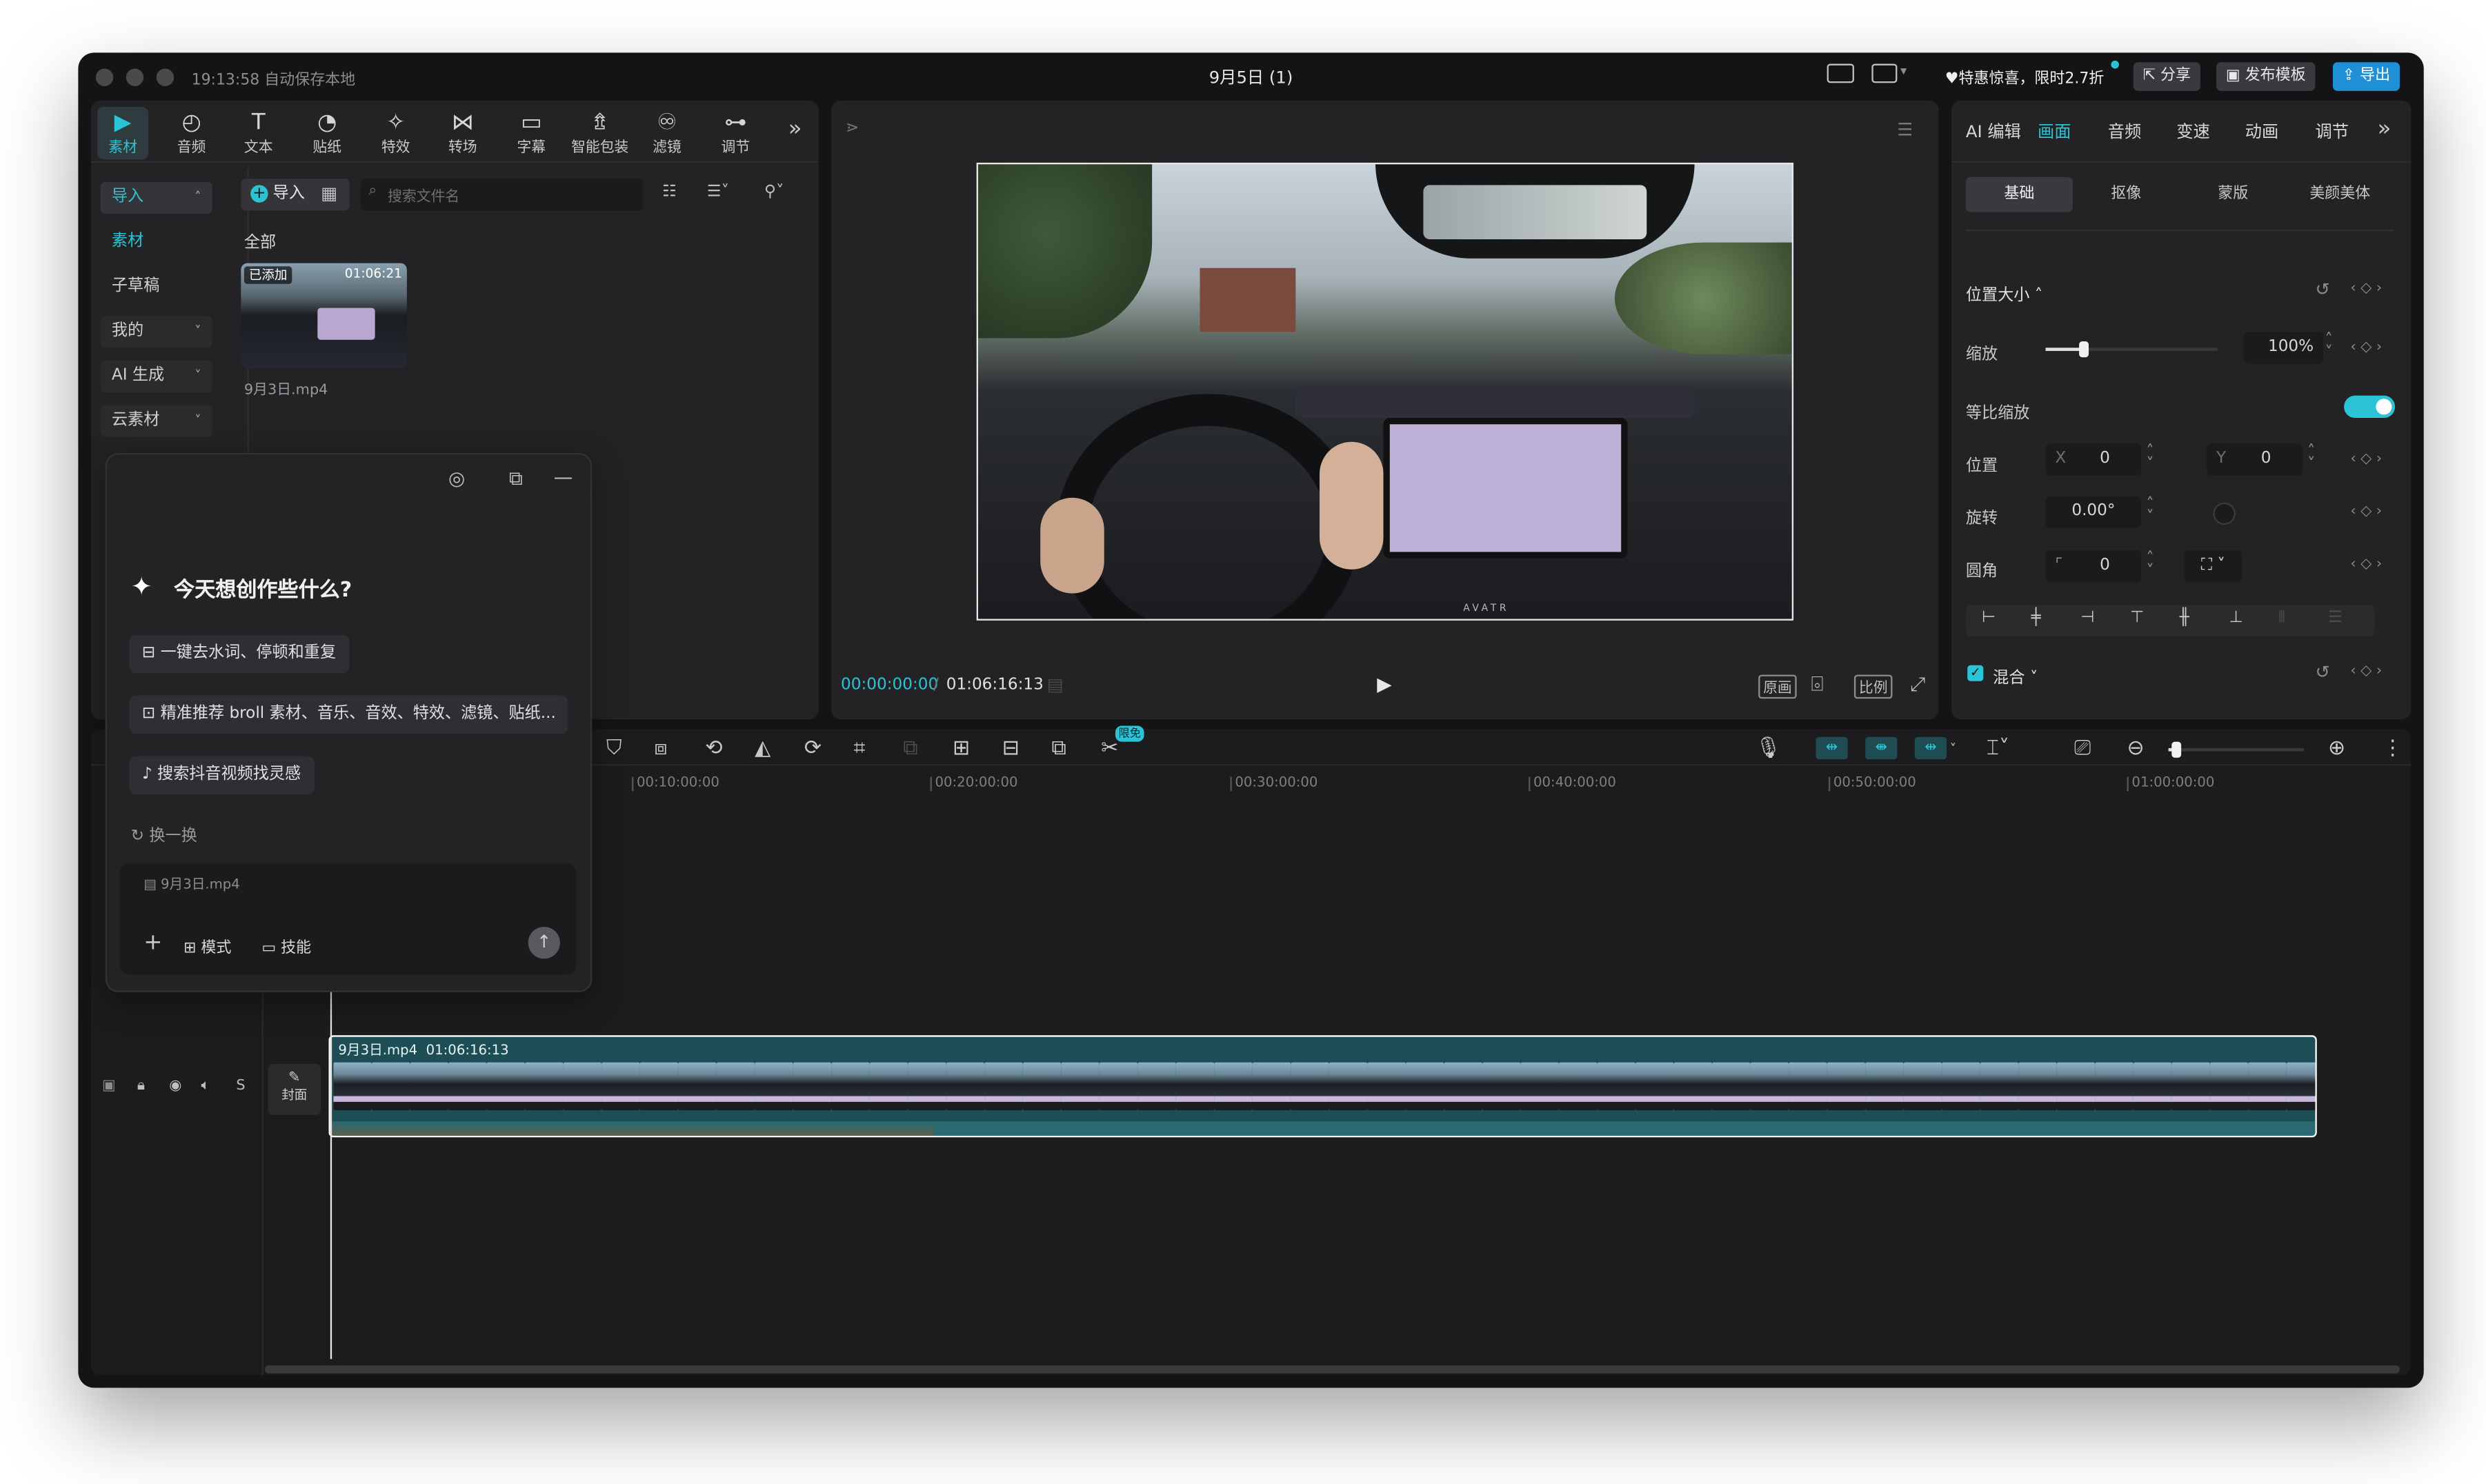 This screenshot has width=2486, height=1484. What do you see at coordinates (2093, 566) in the screenshot?
I see `corner-radius-input: ⌜ 0` at bounding box center [2093, 566].